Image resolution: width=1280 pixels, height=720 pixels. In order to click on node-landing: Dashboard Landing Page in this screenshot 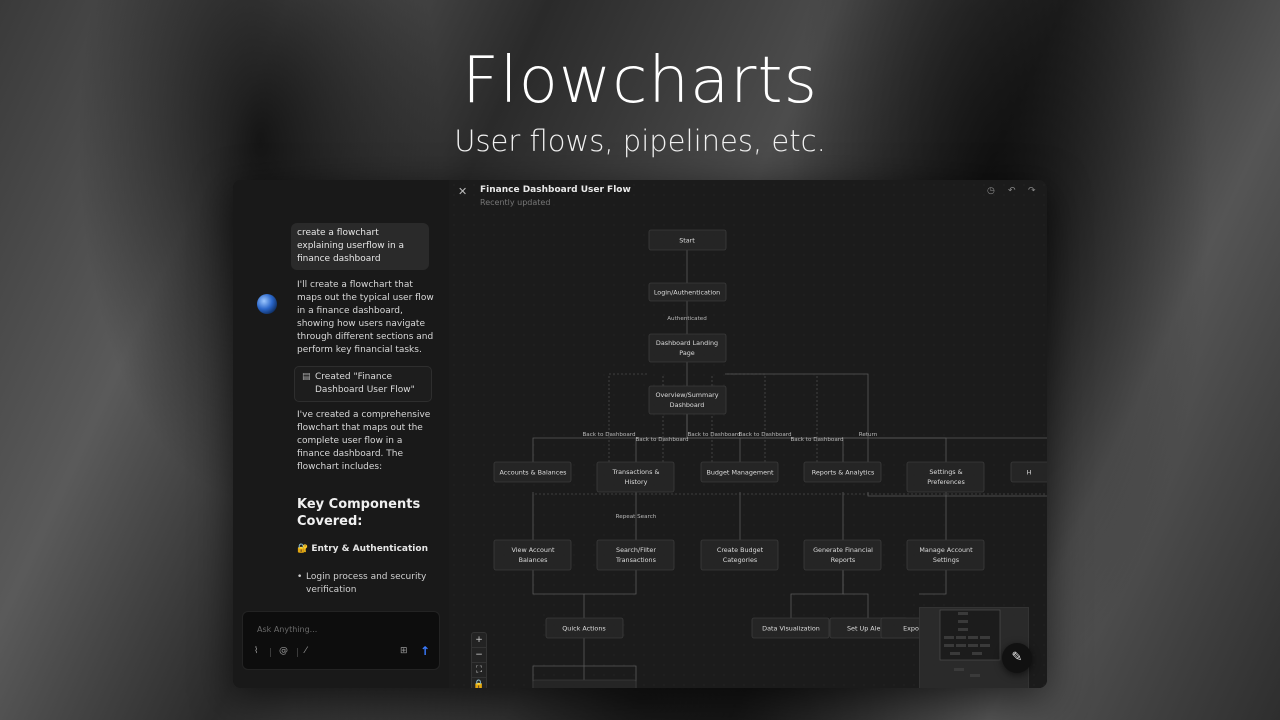, I will do `click(687, 348)`.